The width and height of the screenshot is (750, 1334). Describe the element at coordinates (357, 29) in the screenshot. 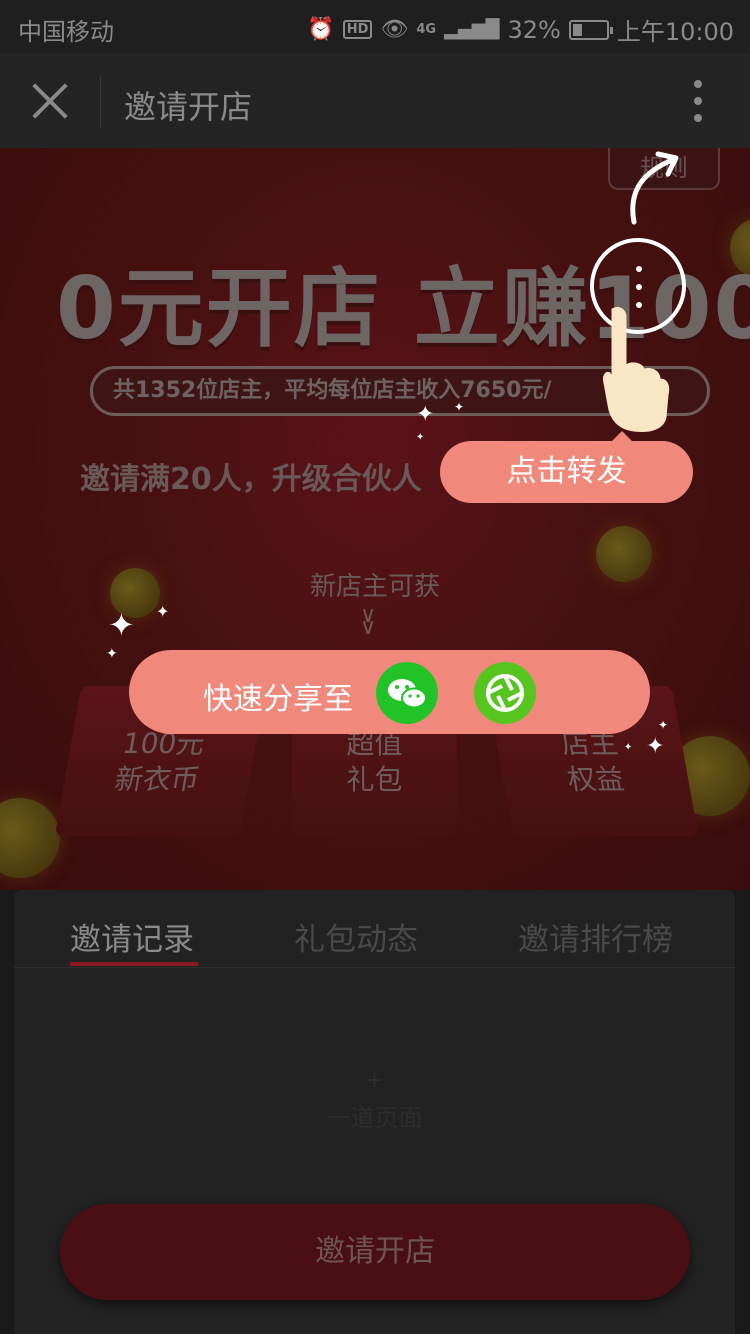

I see `hd-icon: HD` at that location.